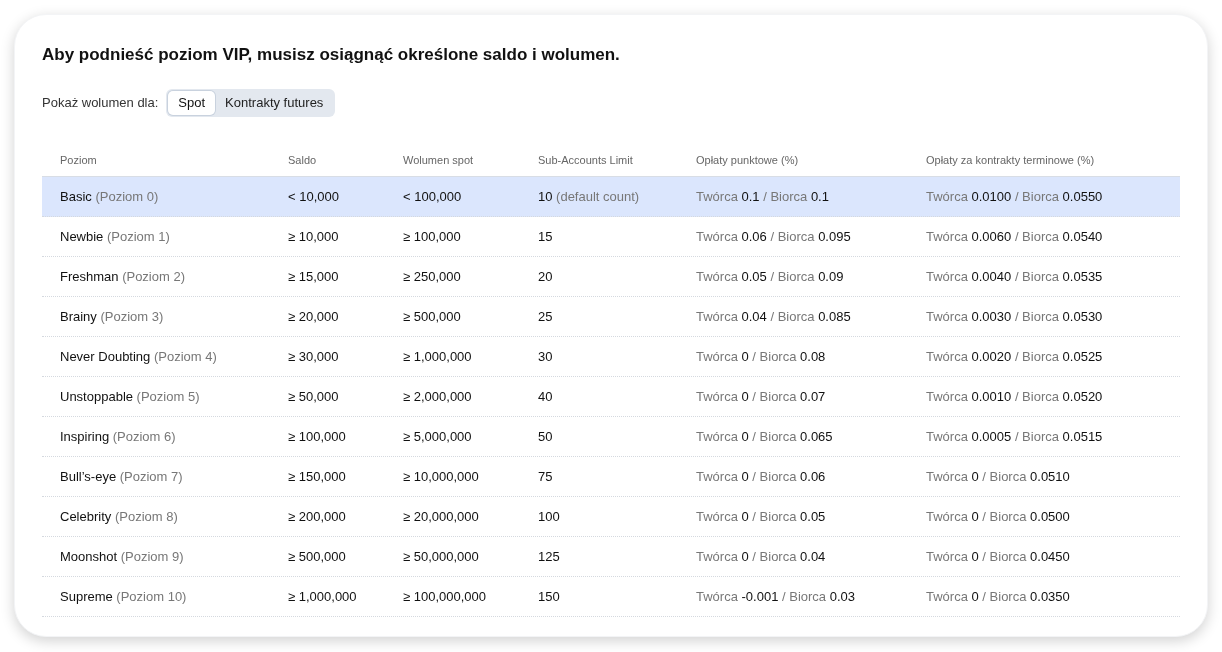  What do you see at coordinates (441, 476) in the screenshot?
I see `table-cell-text: ≥ 10,000,000` at bounding box center [441, 476].